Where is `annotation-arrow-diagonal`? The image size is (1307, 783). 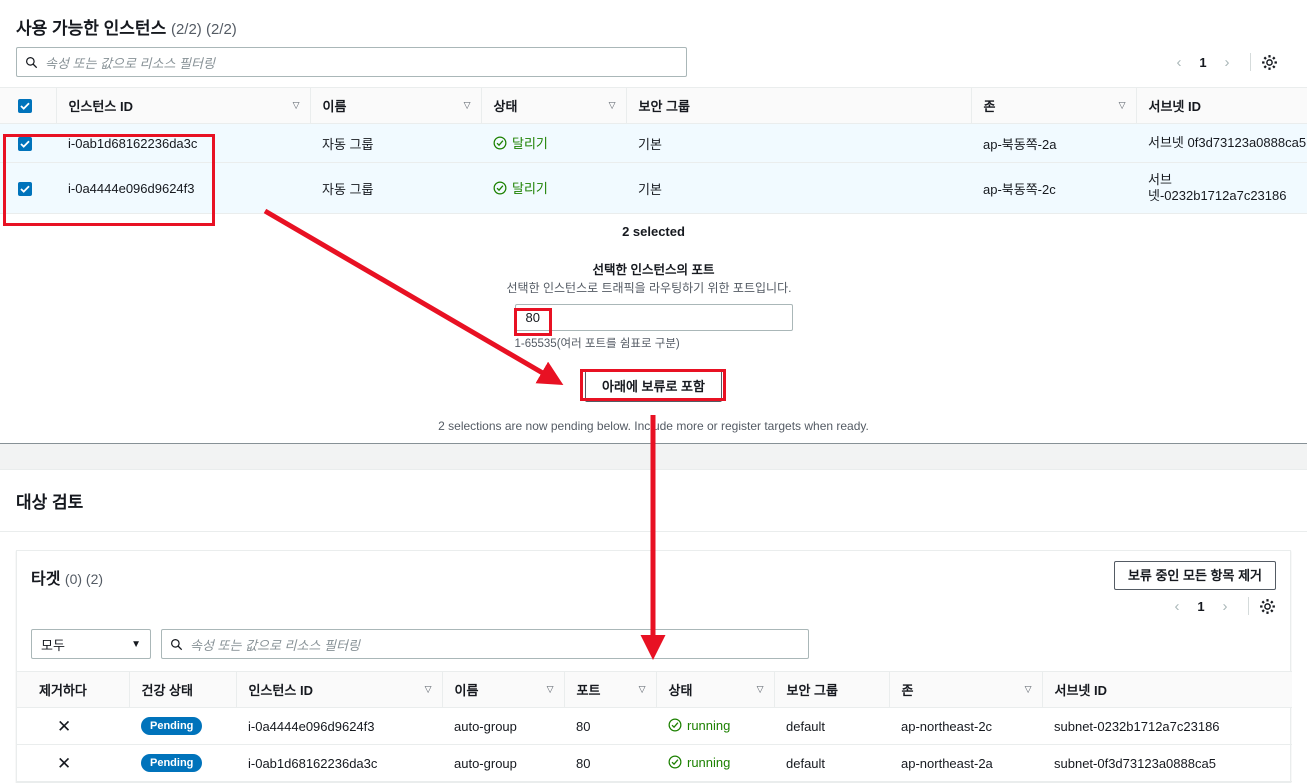
annotation-arrow-diagonal is located at coordinates (413, 297).